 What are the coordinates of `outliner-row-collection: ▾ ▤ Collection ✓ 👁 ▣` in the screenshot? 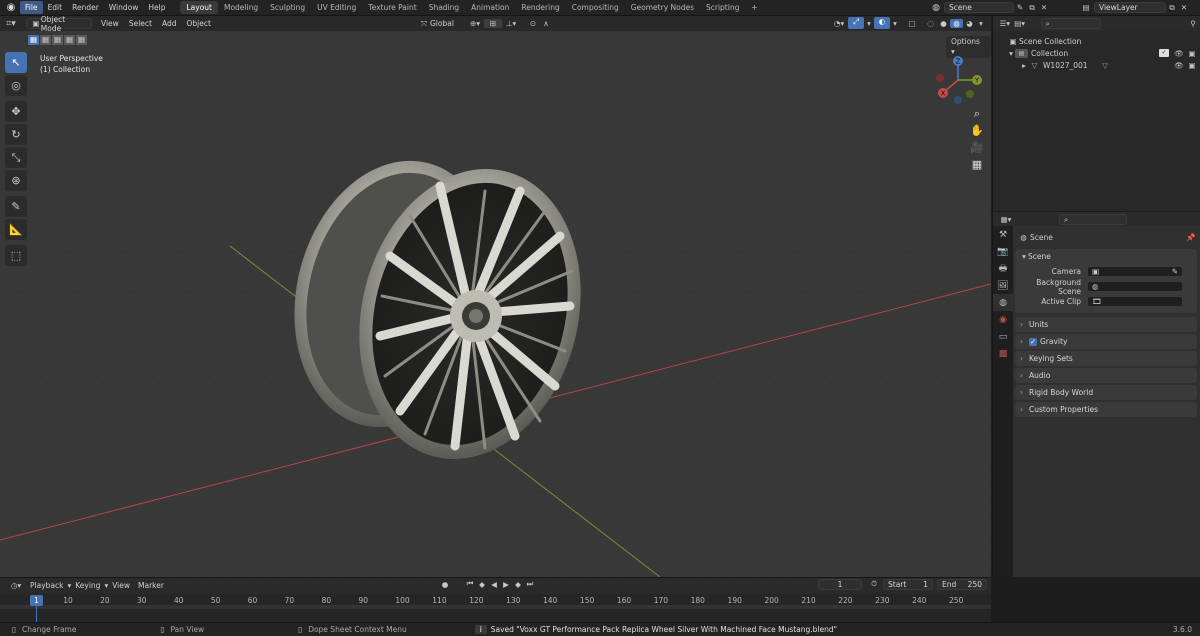 It's located at (1096, 53).